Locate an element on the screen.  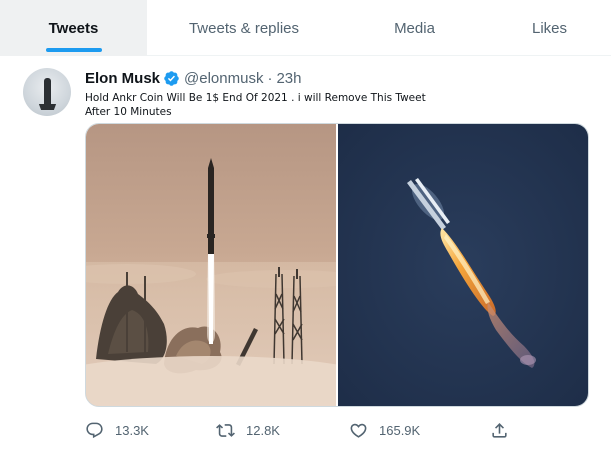
tweet-actions: 13.3K 12.8K 165.9K is located at coordinates (300, 430).